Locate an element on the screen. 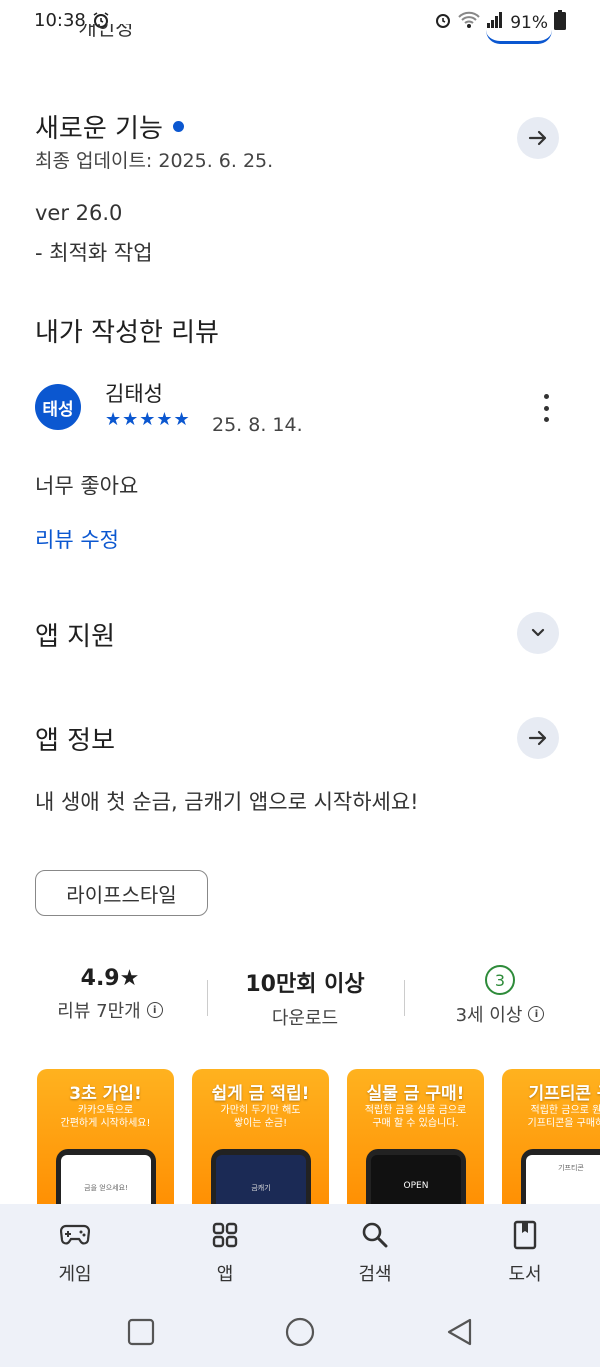 This screenshot has width=600, height=1367. recents-button is located at coordinates (141, 1332).